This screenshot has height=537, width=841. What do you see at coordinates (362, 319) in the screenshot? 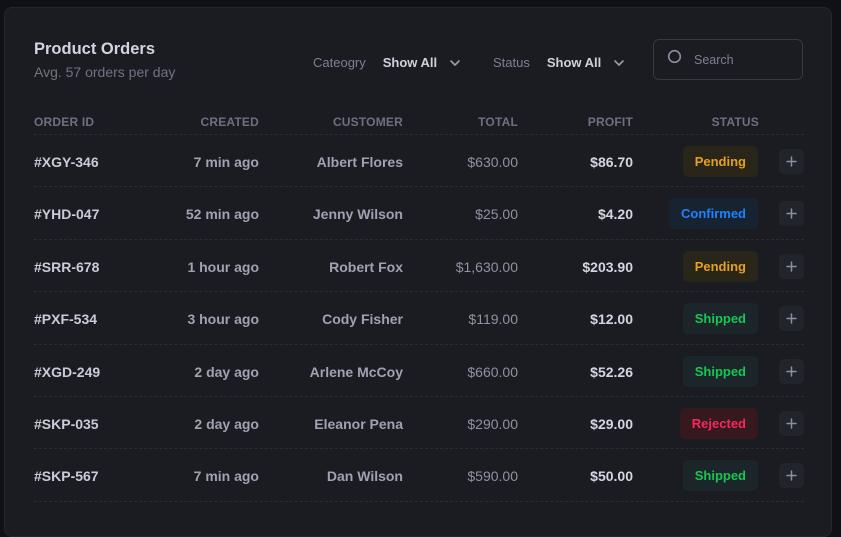
I see `order-customer: Cody Fisher` at bounding box center [362, 319].